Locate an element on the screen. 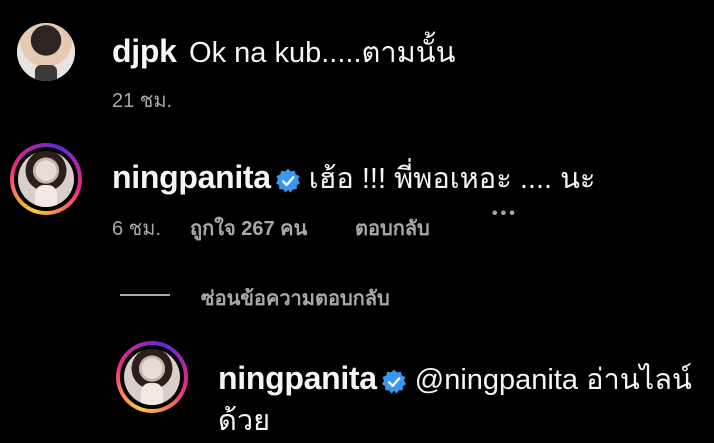 The image size is (714, 443). comment-ningpanita: ningpanita เฮ้อ !!! พี่พอเหอะ .... นะ is located at coordinates (354, 178).